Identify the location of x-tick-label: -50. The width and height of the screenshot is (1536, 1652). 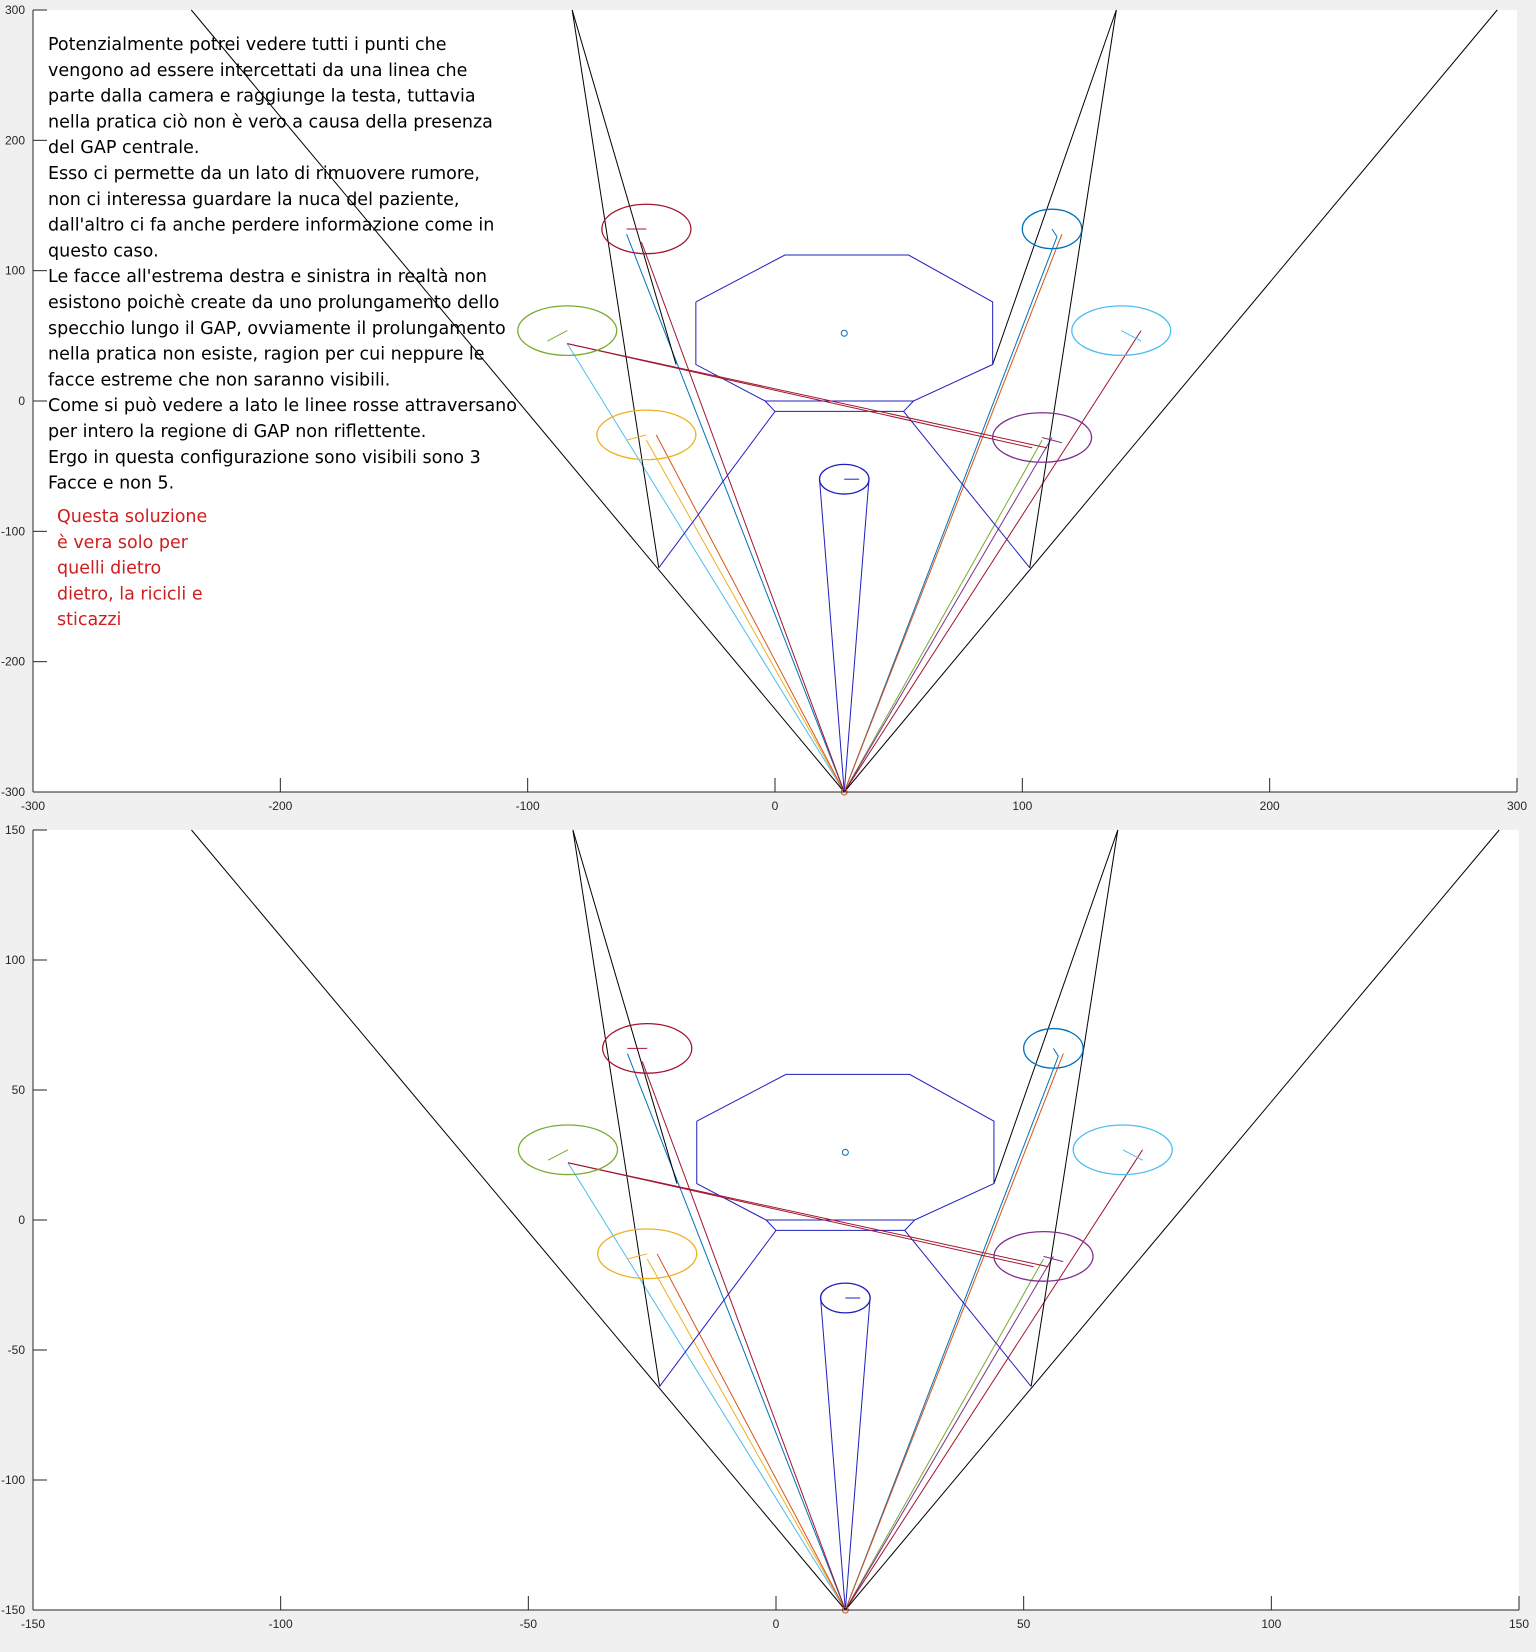
(529, 1624).